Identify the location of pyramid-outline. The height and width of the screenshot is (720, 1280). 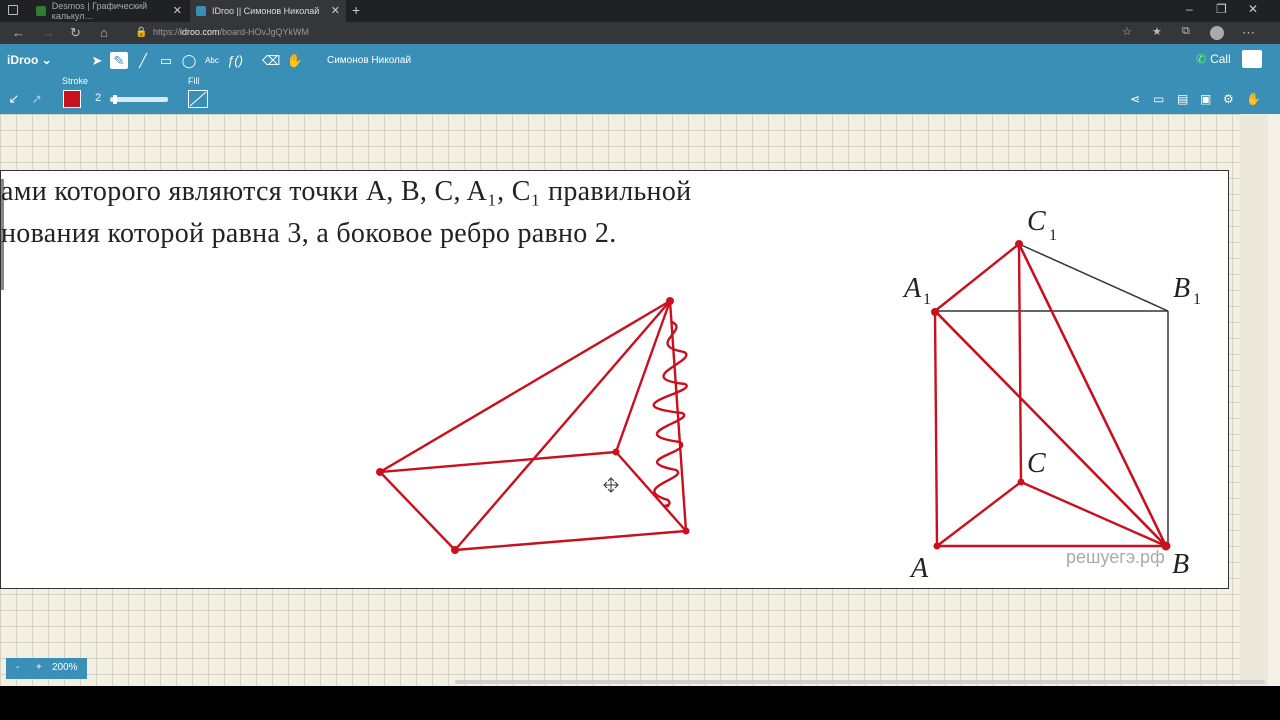
(533, 425).